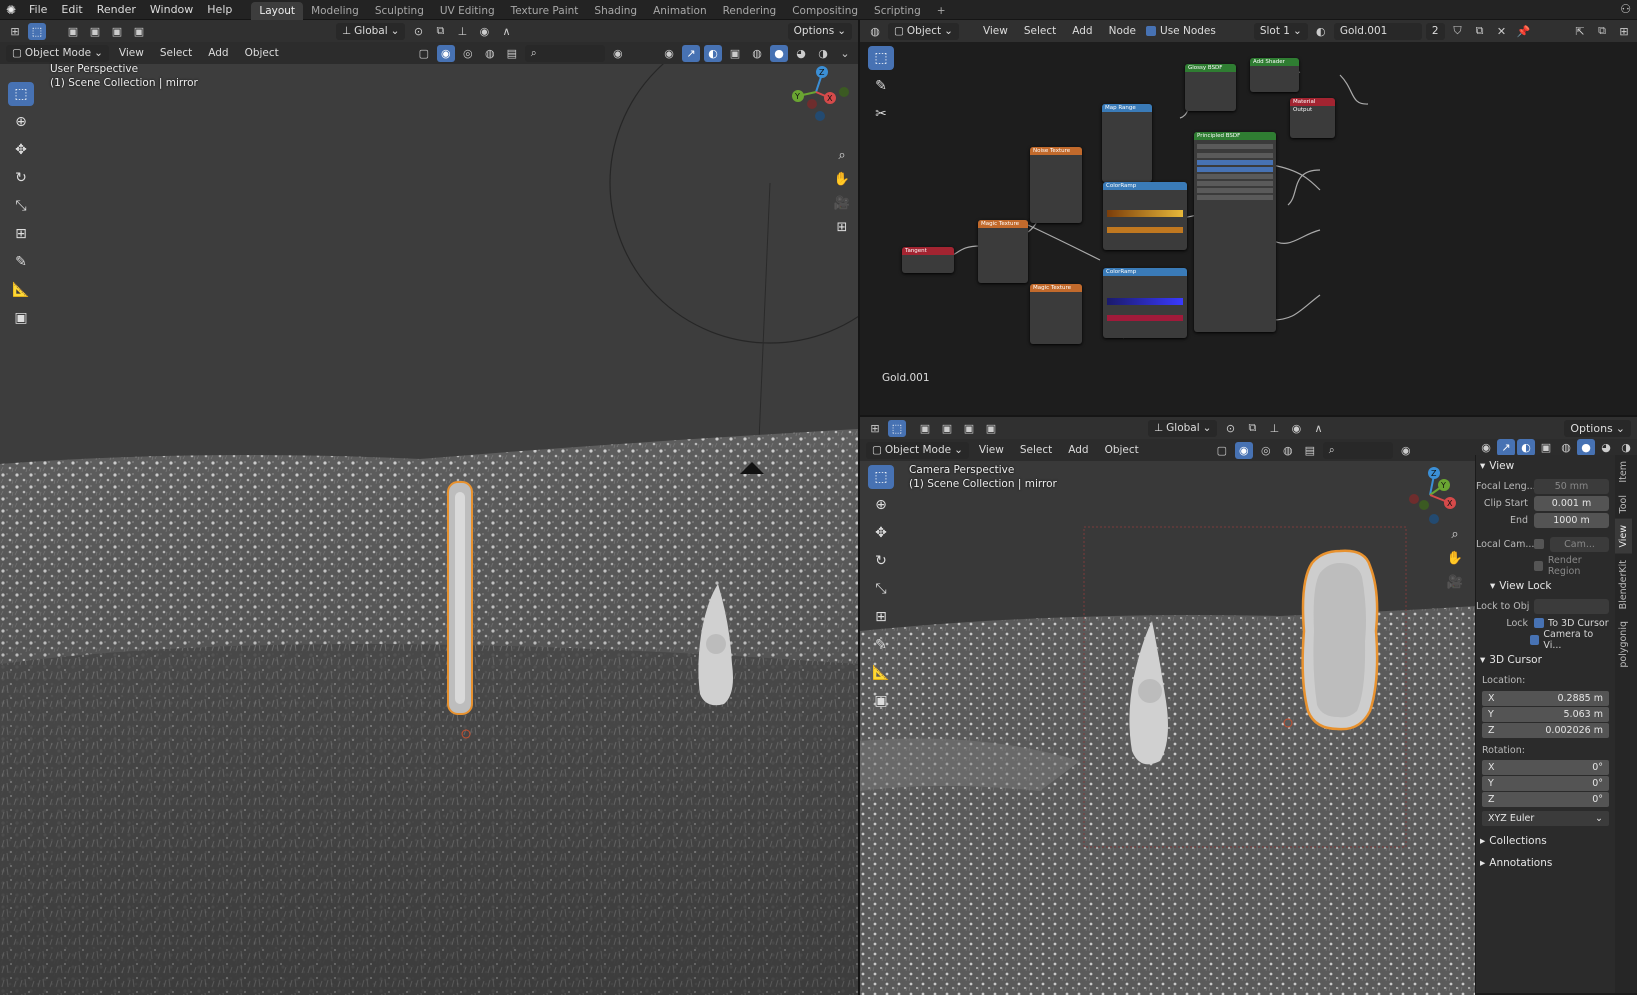 This screenshot has height=995, width=1637. Describe the element at coordinates (881, 701) in the screenshot. I see `add-cube-icon: ▣` at that location.